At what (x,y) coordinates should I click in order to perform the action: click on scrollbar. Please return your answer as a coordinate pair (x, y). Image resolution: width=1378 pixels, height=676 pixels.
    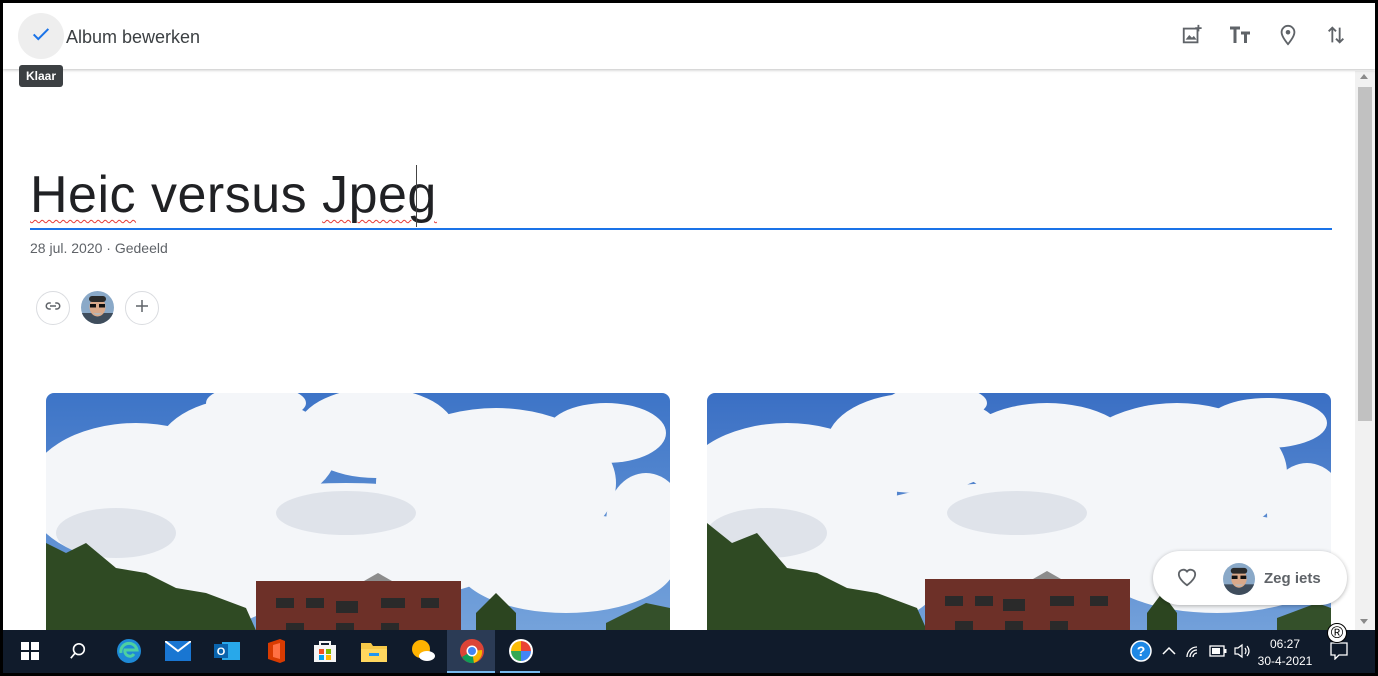
    Looking at the image, I should click on (1365, 351).